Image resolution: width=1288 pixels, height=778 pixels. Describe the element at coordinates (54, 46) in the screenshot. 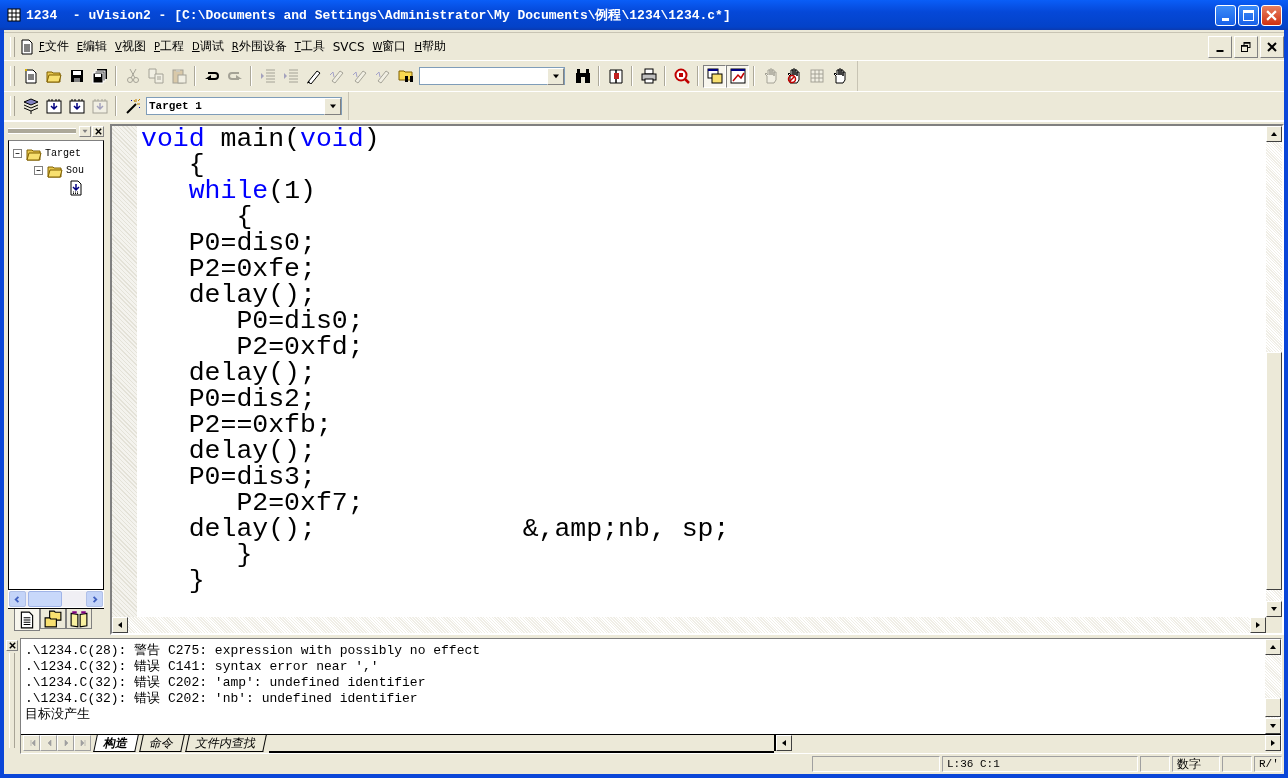

I see `menu-item: F文件` at that location.